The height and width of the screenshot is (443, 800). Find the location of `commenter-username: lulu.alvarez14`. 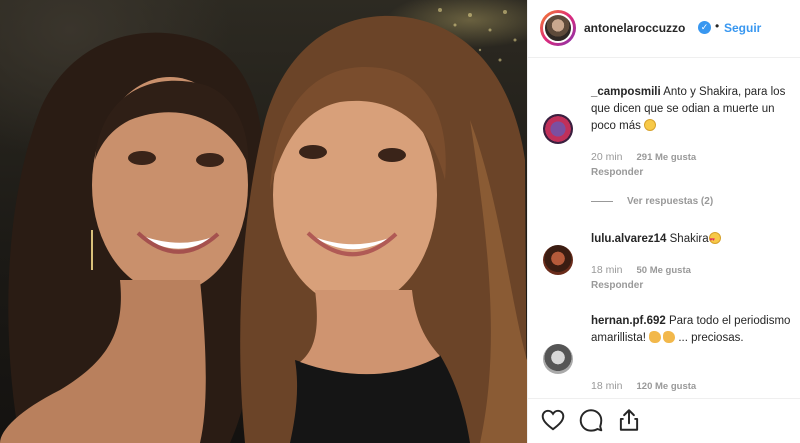

commenter-username: lulu.alvarez14 is located at coordinates (628, 239).